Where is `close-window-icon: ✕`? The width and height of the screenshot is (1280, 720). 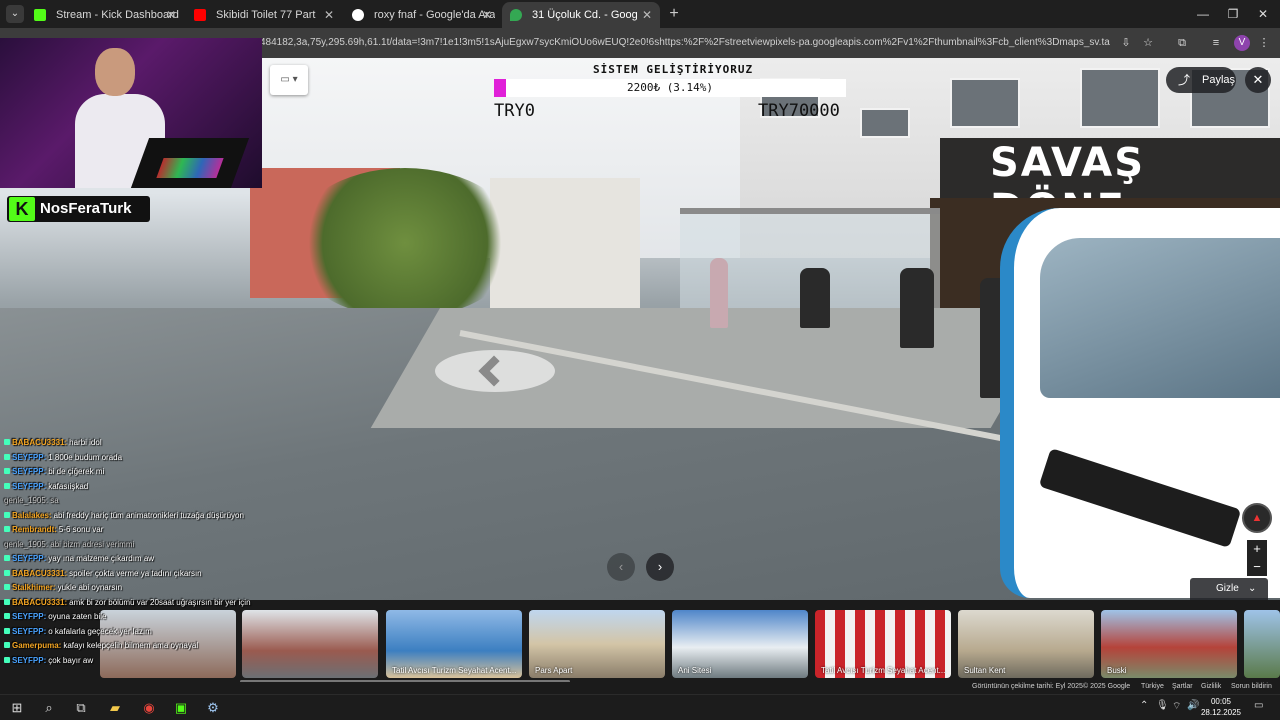
close-window-icon: ✕ is located at coordinates (1263, 14).